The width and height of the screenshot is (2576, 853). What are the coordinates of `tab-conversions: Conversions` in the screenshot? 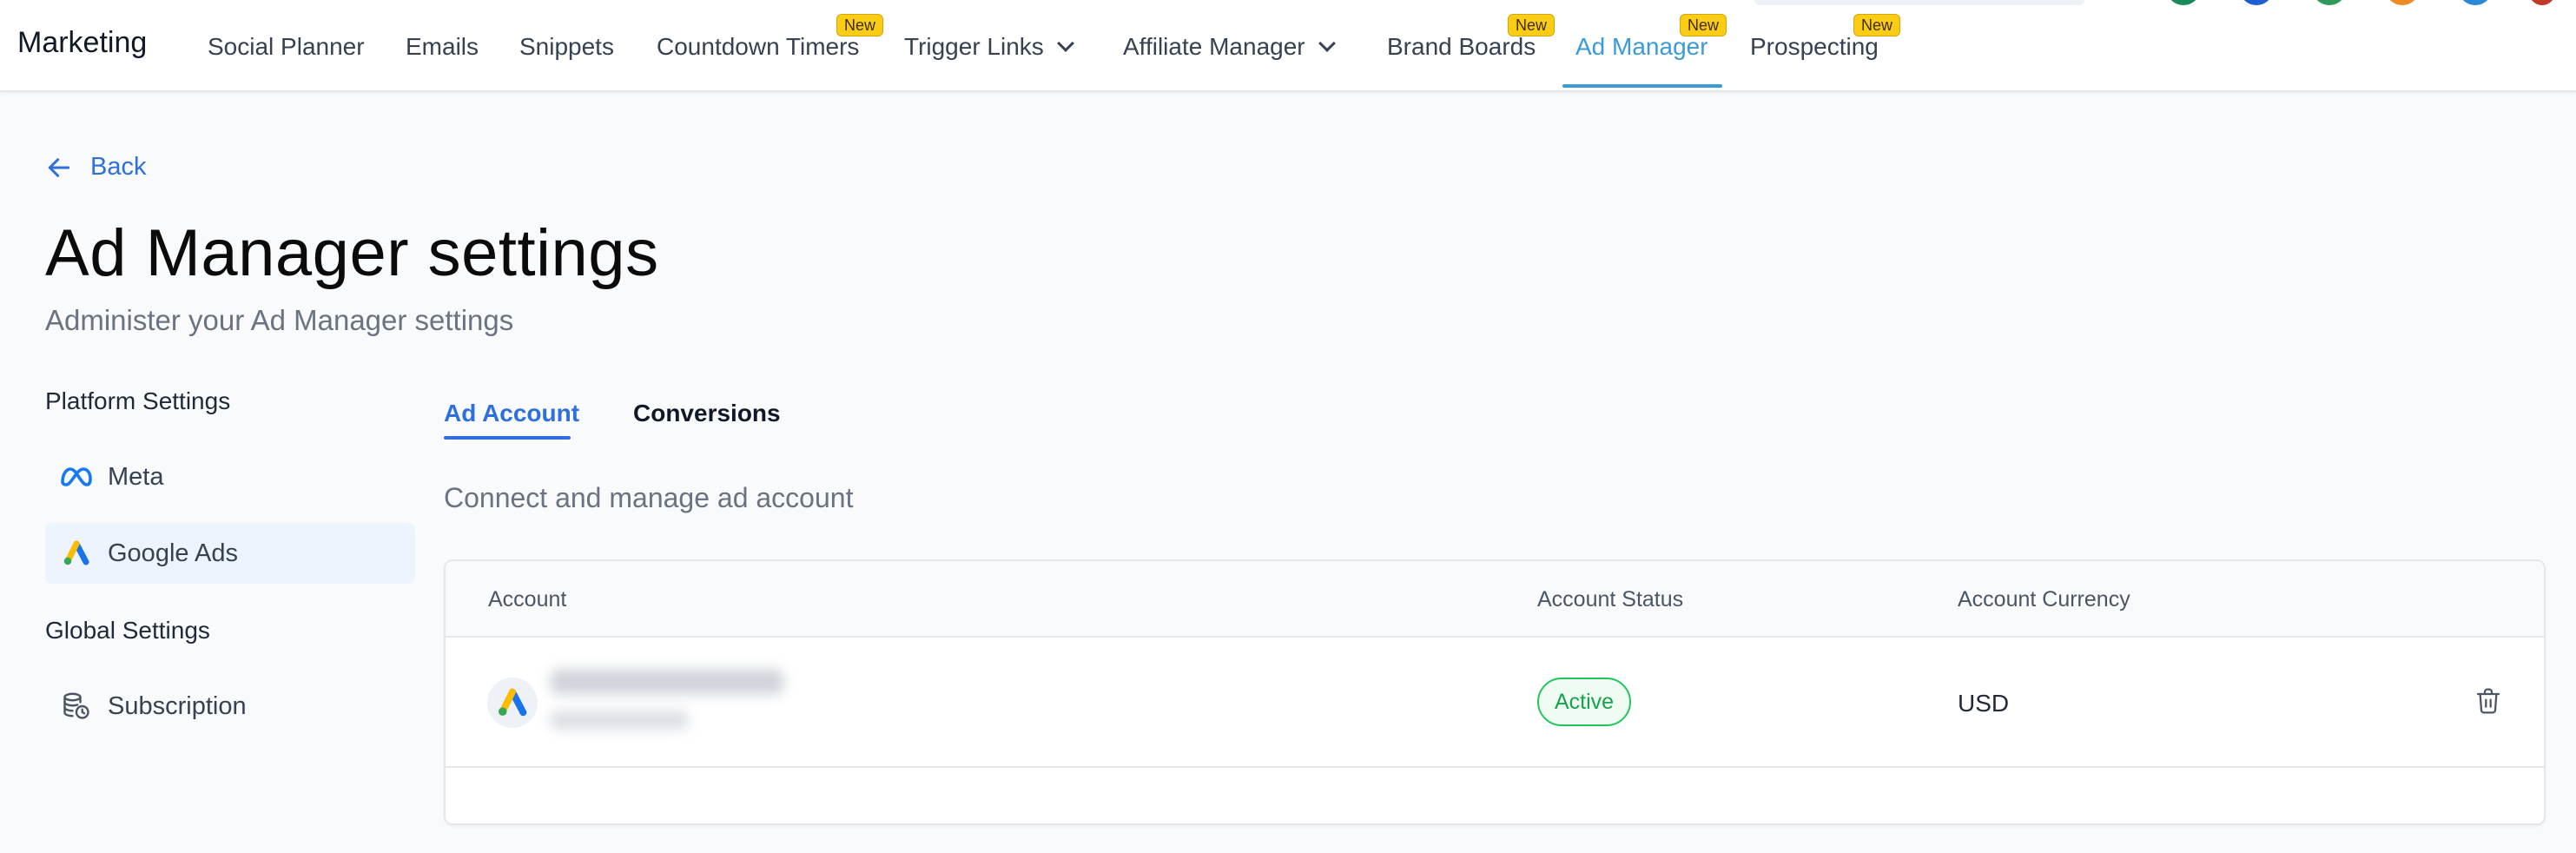 It's located at (707, 413).